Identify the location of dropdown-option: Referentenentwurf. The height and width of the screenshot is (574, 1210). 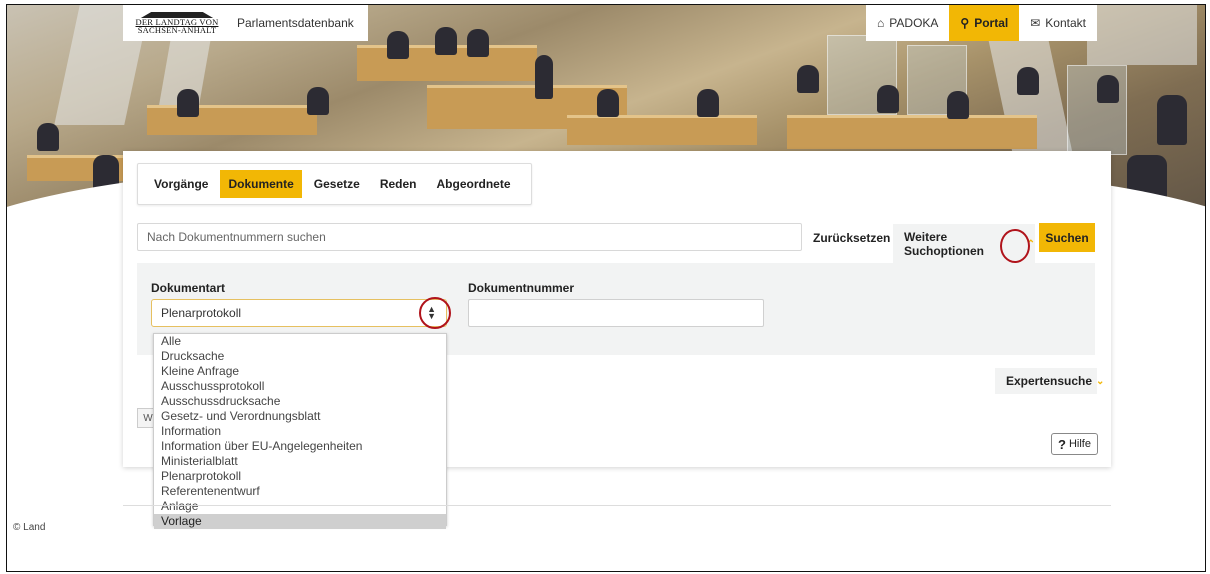
(300, 491).